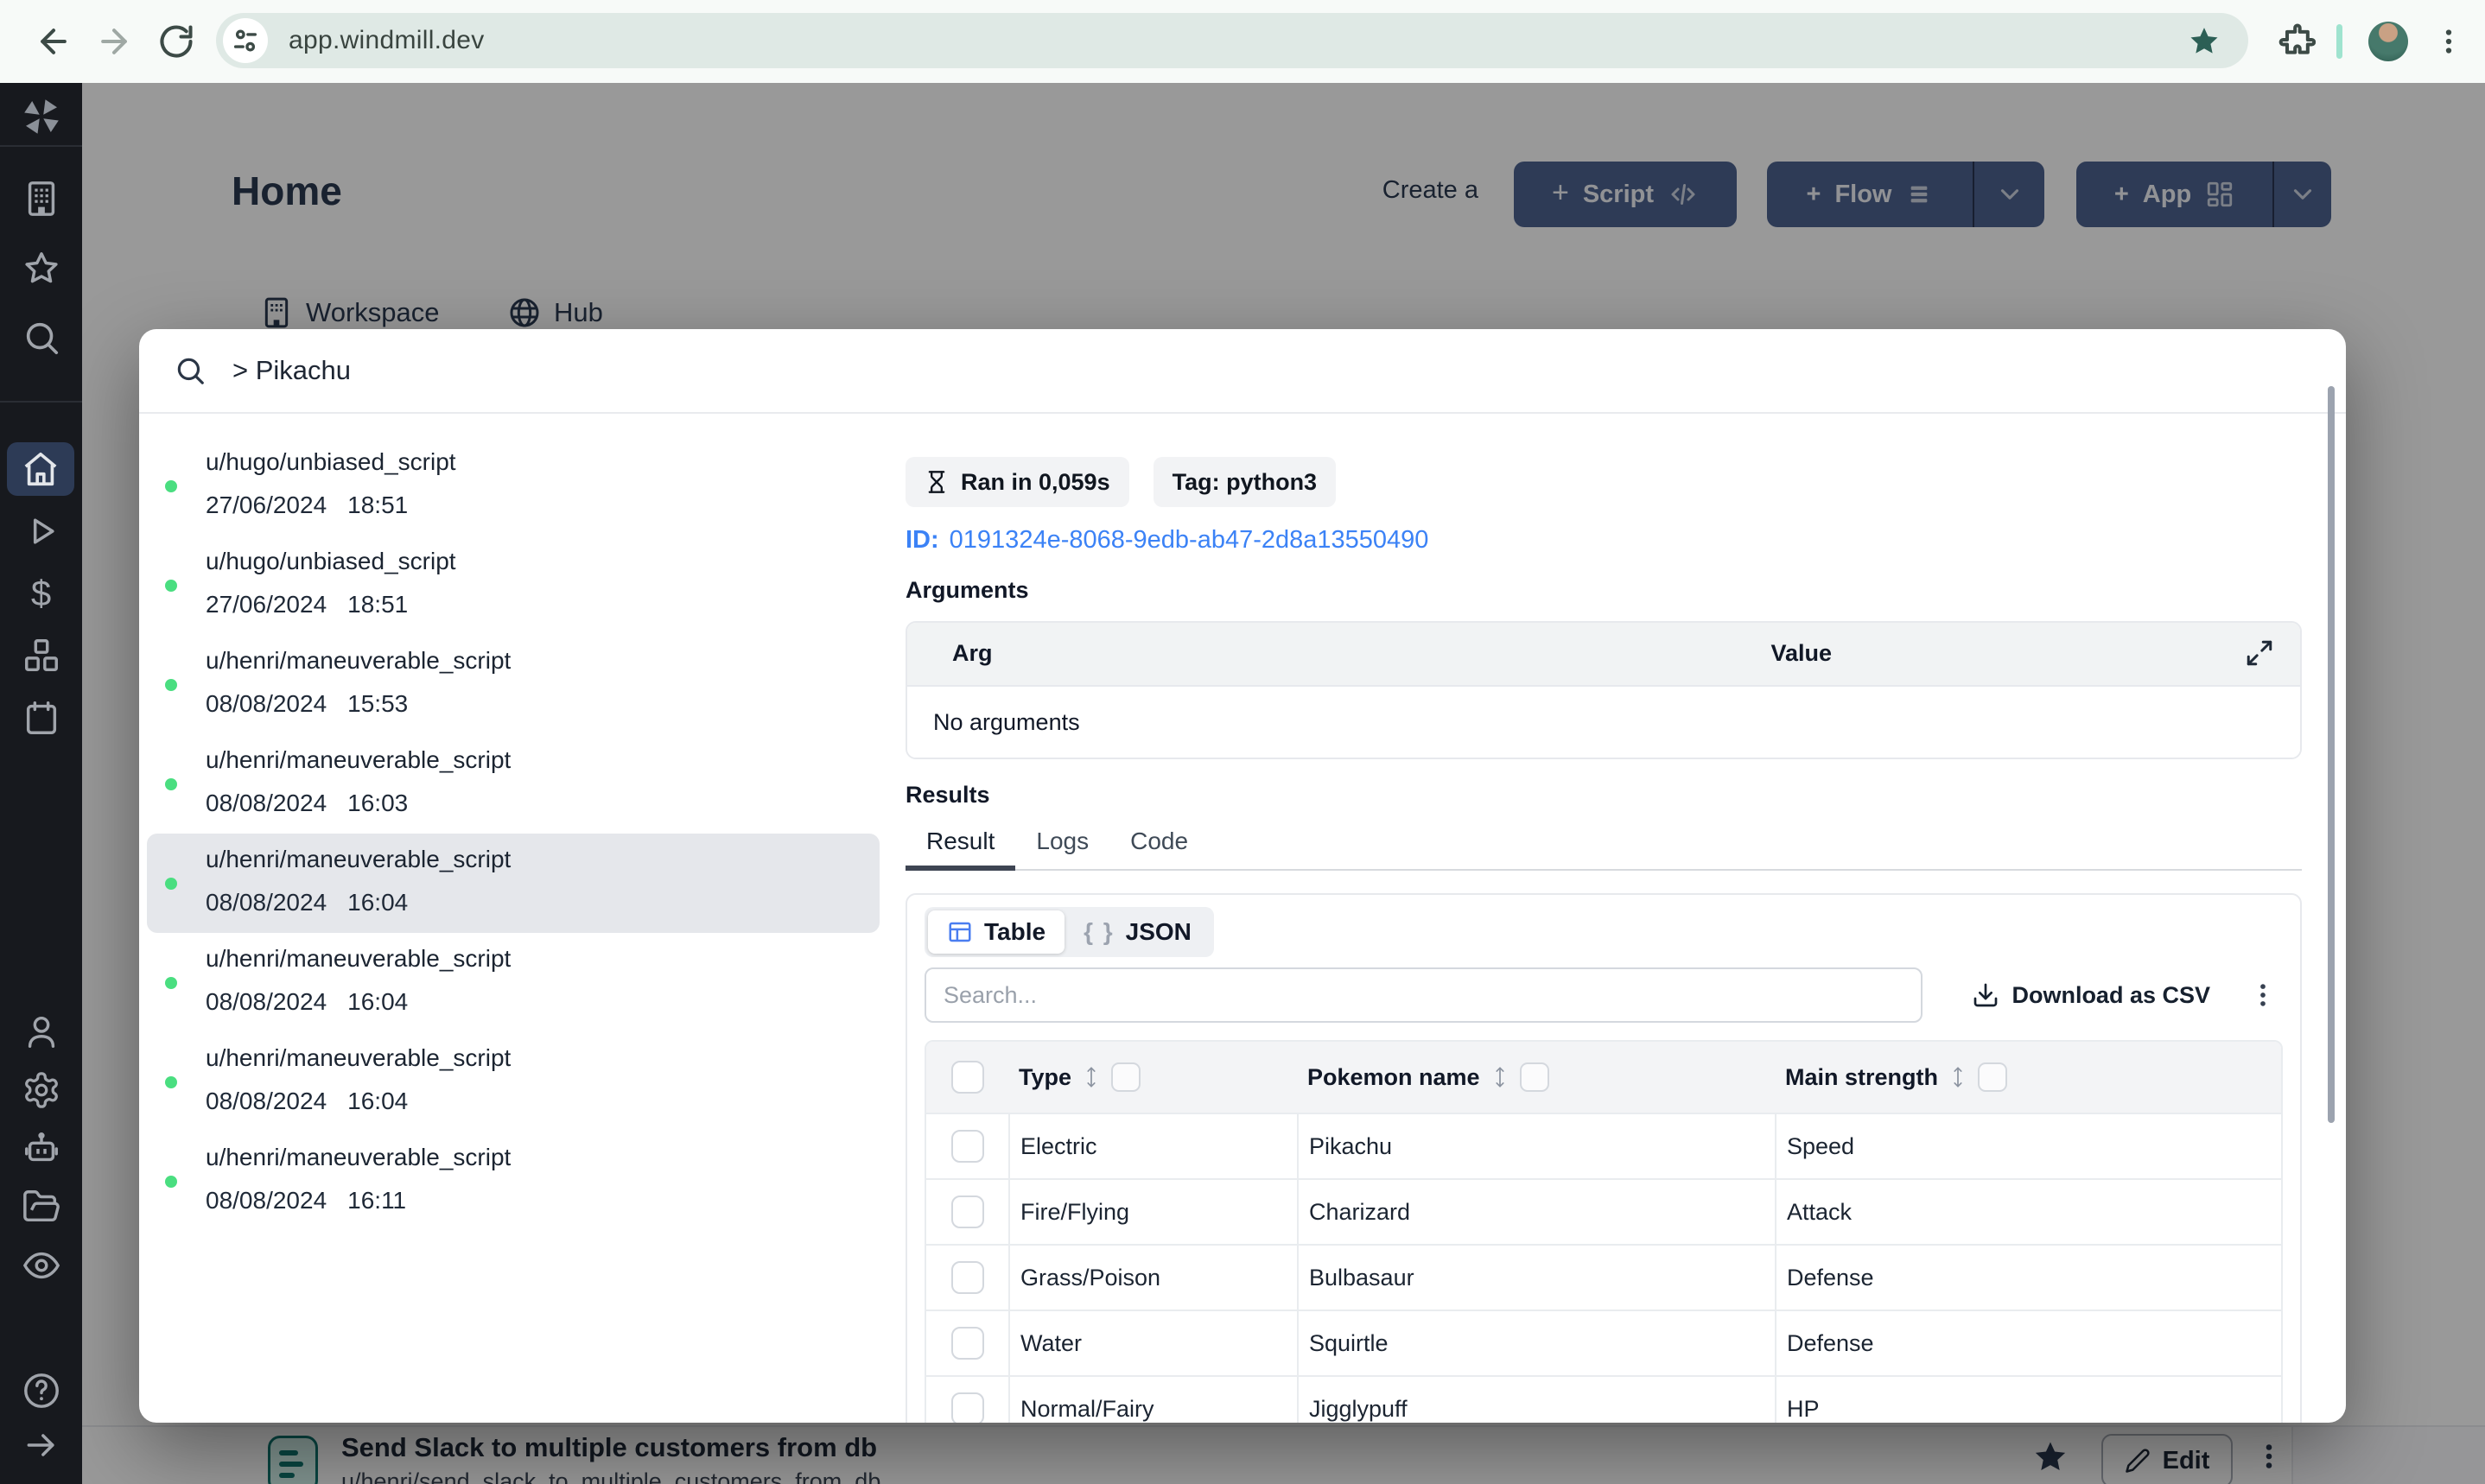 Image resolution: width=2485 pixels, height=1484 pixels. Describe the element at coordinates (1536, 1400) in the screenshot. I see `cell-pokemon-name: Jigglypuff` at that location.